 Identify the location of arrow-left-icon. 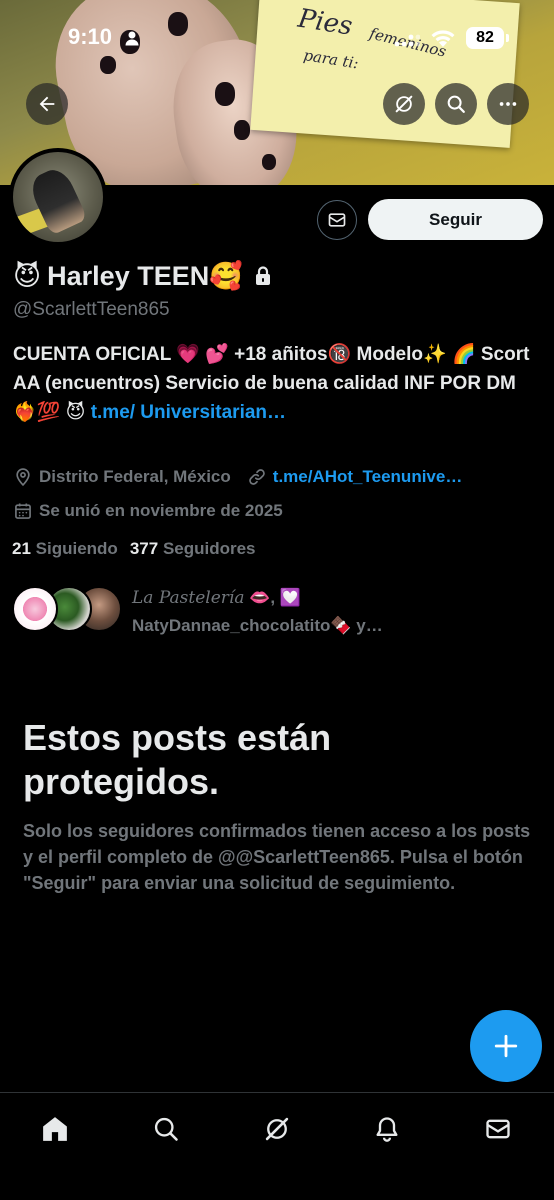
(47, 104).